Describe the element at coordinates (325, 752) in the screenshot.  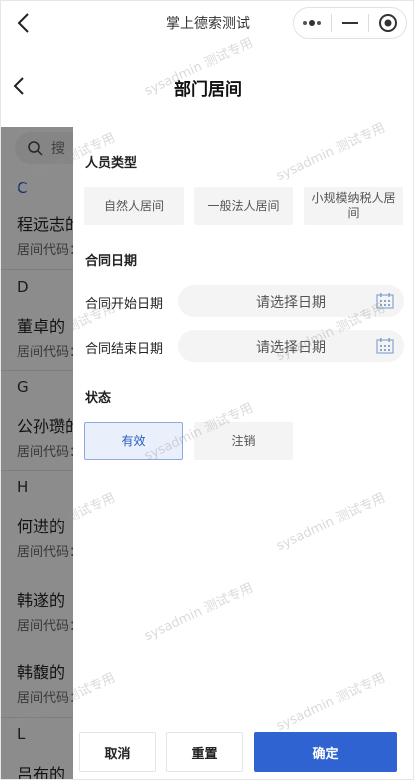
I see `confirm-button: 确定` at that location.